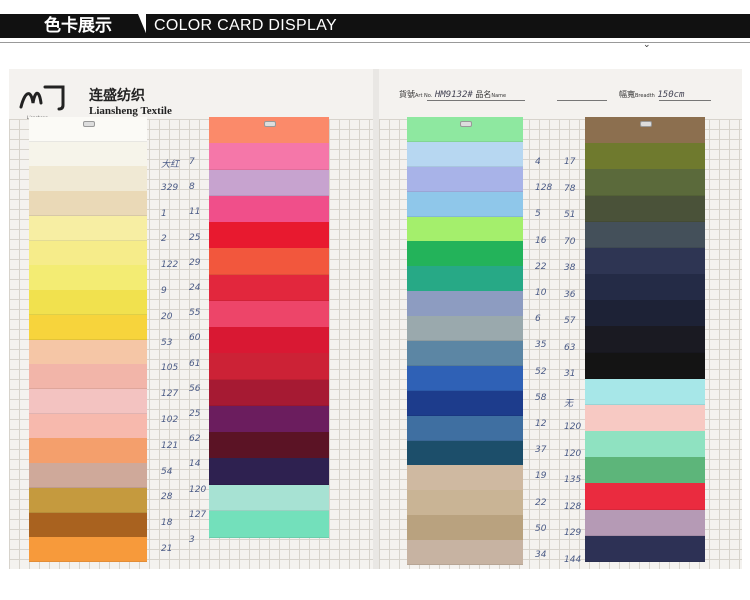 This screenshot has width=750, height=600. I want to click on color-code-label: 56, so click(195, 388).